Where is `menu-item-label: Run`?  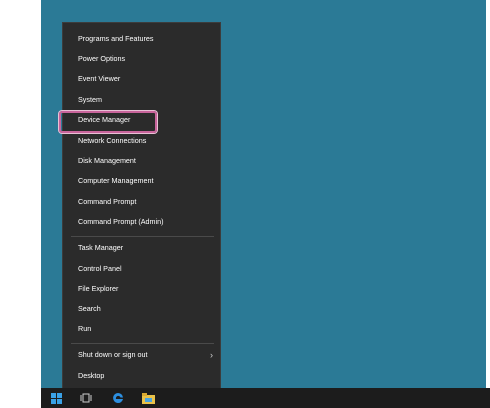 menu-item-label: Run is located at coordinates (85, 328).